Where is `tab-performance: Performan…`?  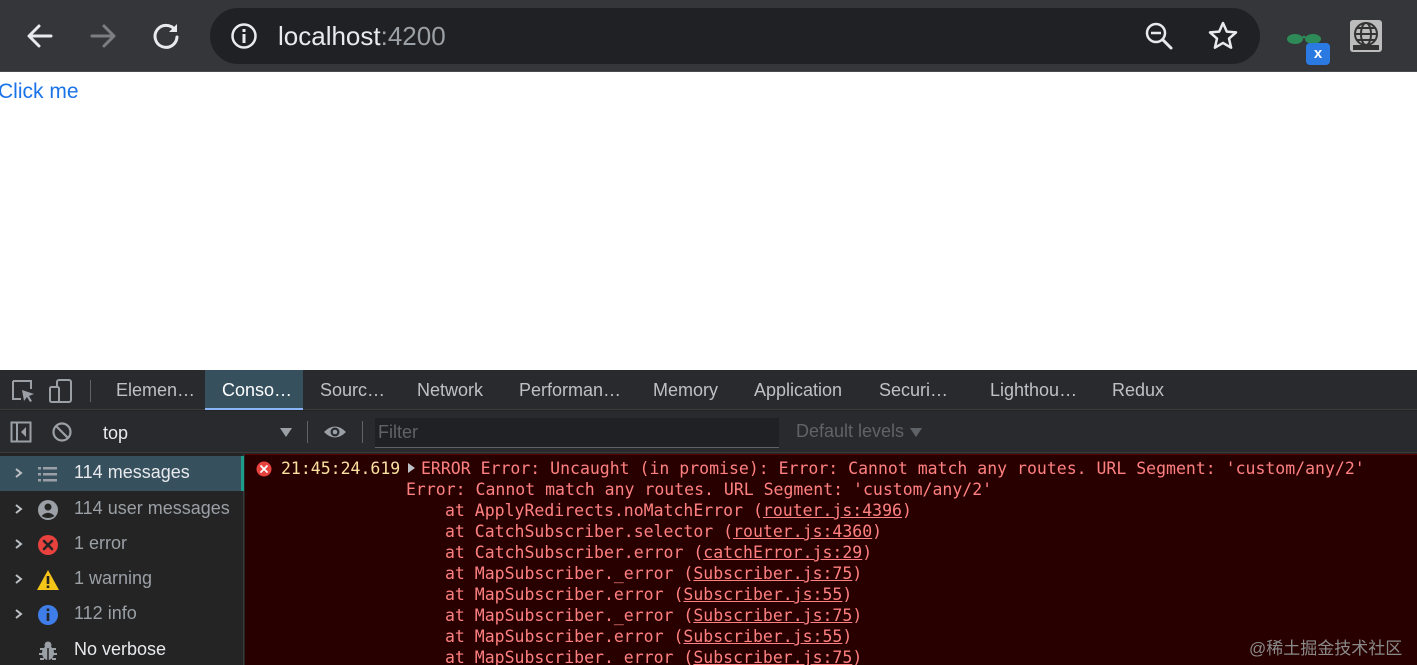 tab-performance: Performan… is located at coordinates (570, 390).